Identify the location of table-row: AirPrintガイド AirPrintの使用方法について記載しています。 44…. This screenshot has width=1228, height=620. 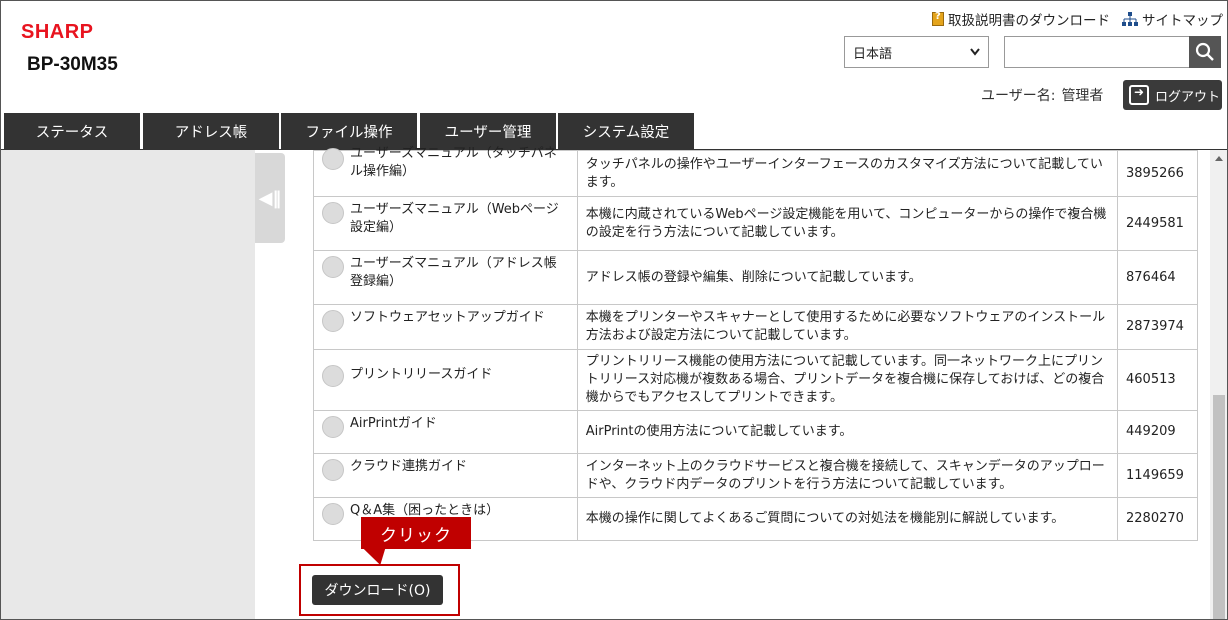
(755, 432).